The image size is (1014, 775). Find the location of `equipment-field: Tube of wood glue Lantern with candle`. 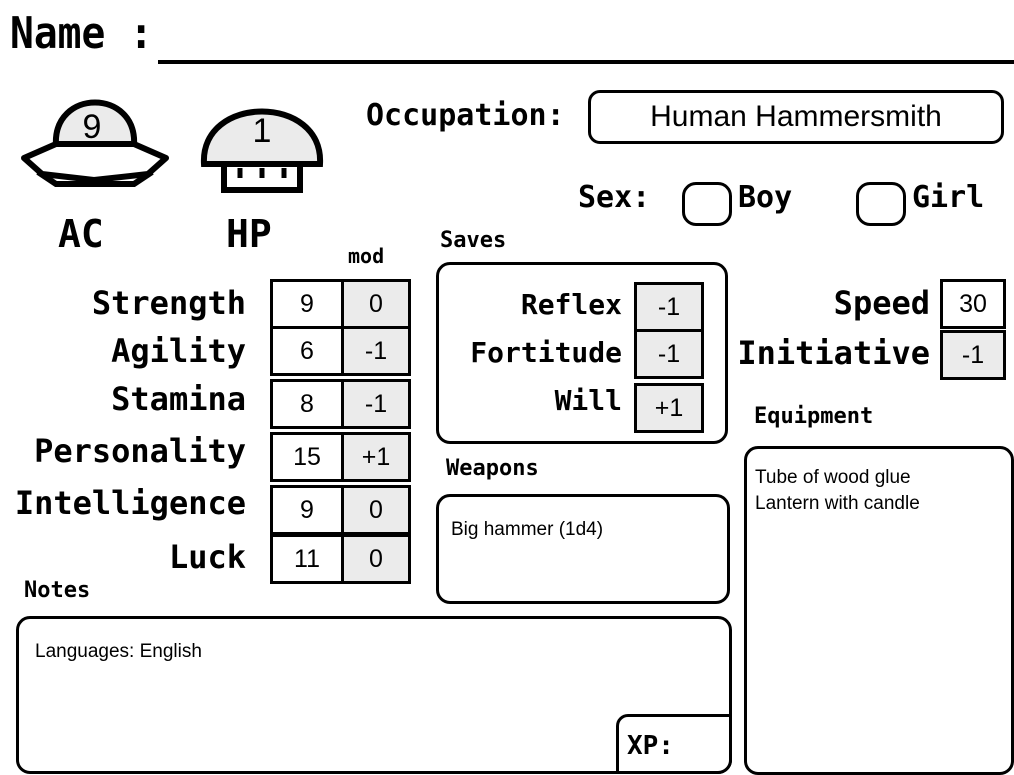

equipment-field: Tube of wood glue Lantern with candle is located at coordinates (879, 610).